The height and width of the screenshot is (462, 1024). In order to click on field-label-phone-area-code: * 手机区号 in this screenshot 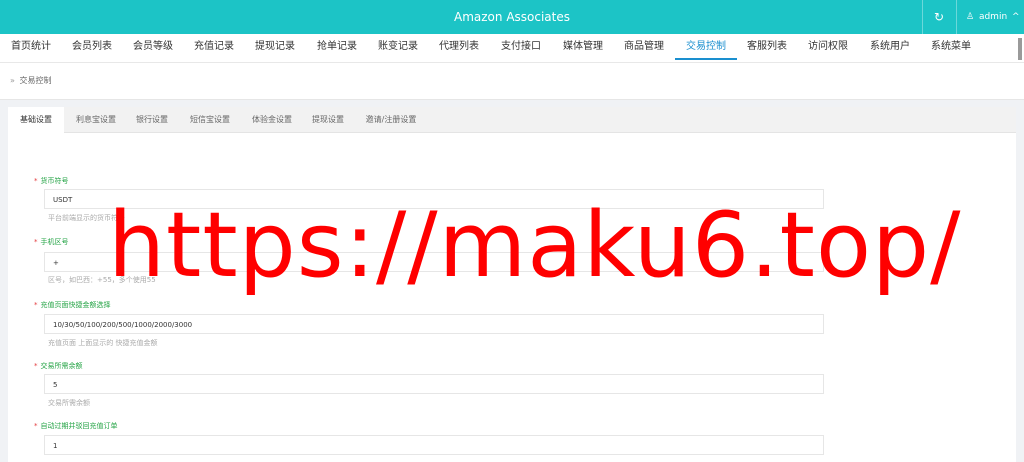, I will do `click(51, 242)`.